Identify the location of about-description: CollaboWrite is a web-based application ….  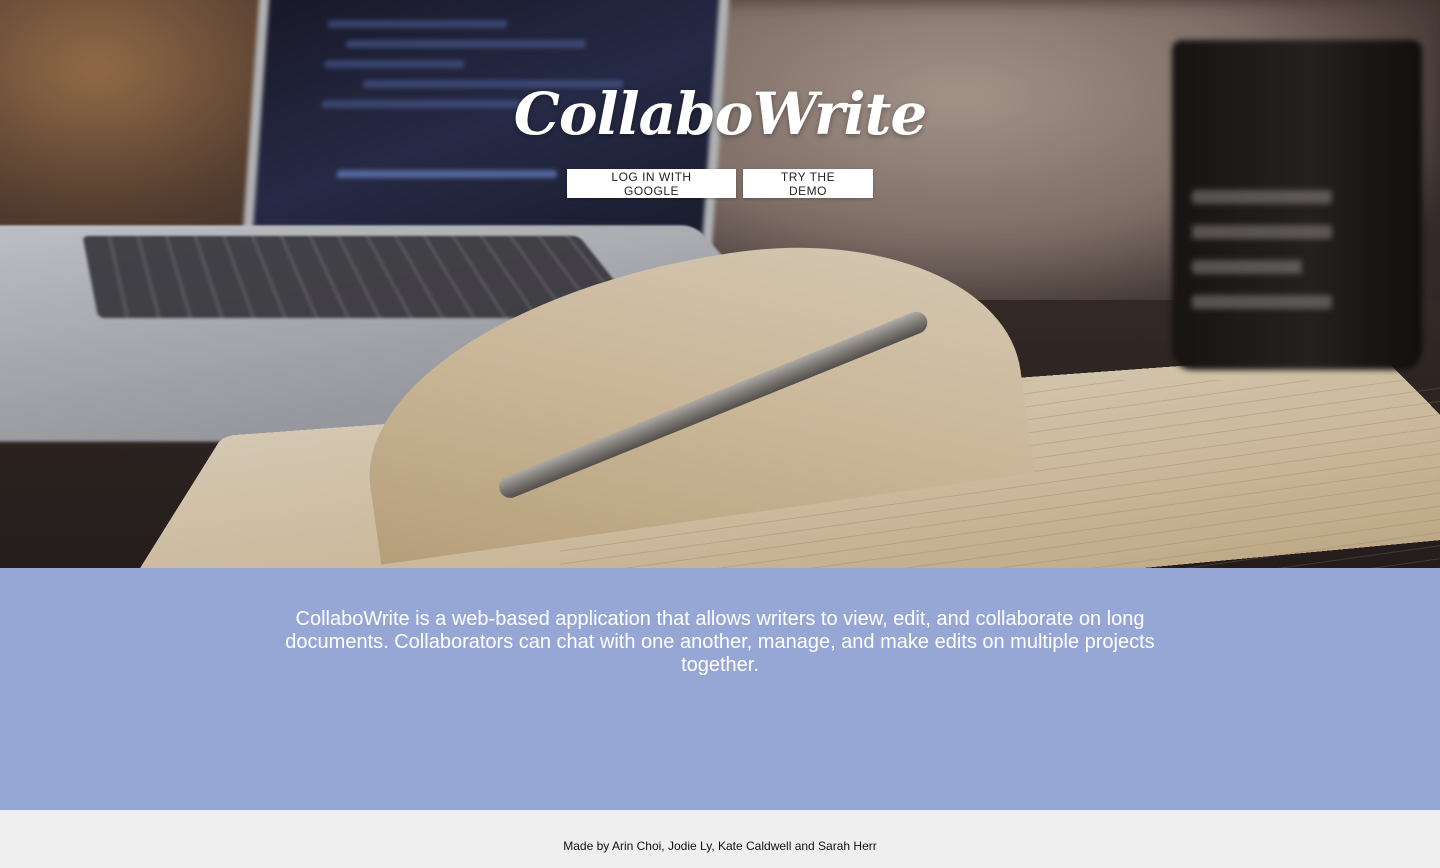
(720, 642).